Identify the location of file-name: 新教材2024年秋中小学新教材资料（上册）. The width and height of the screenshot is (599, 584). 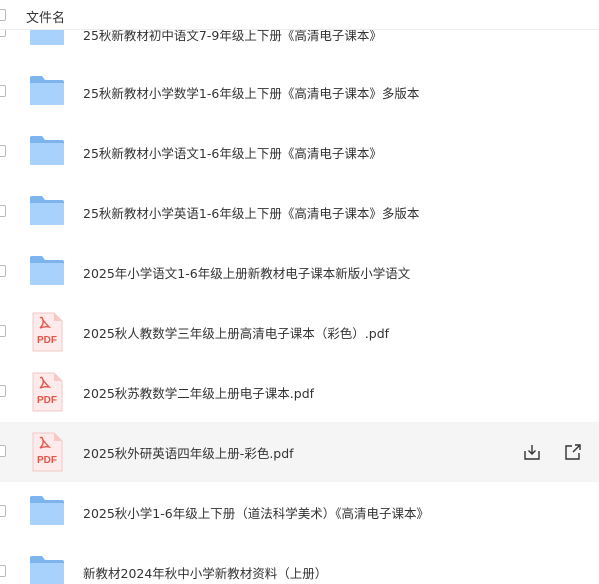
(205, 573).